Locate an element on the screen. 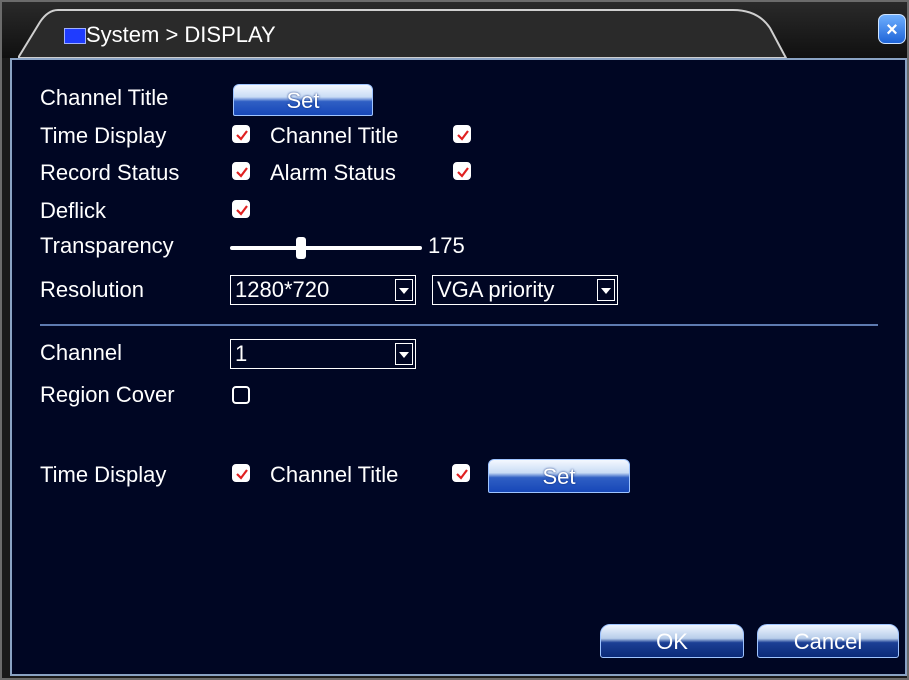 Image resolution: width=909 pixels, height=680 pixels. channel-select: 1 is located at coordinates (323, 354).